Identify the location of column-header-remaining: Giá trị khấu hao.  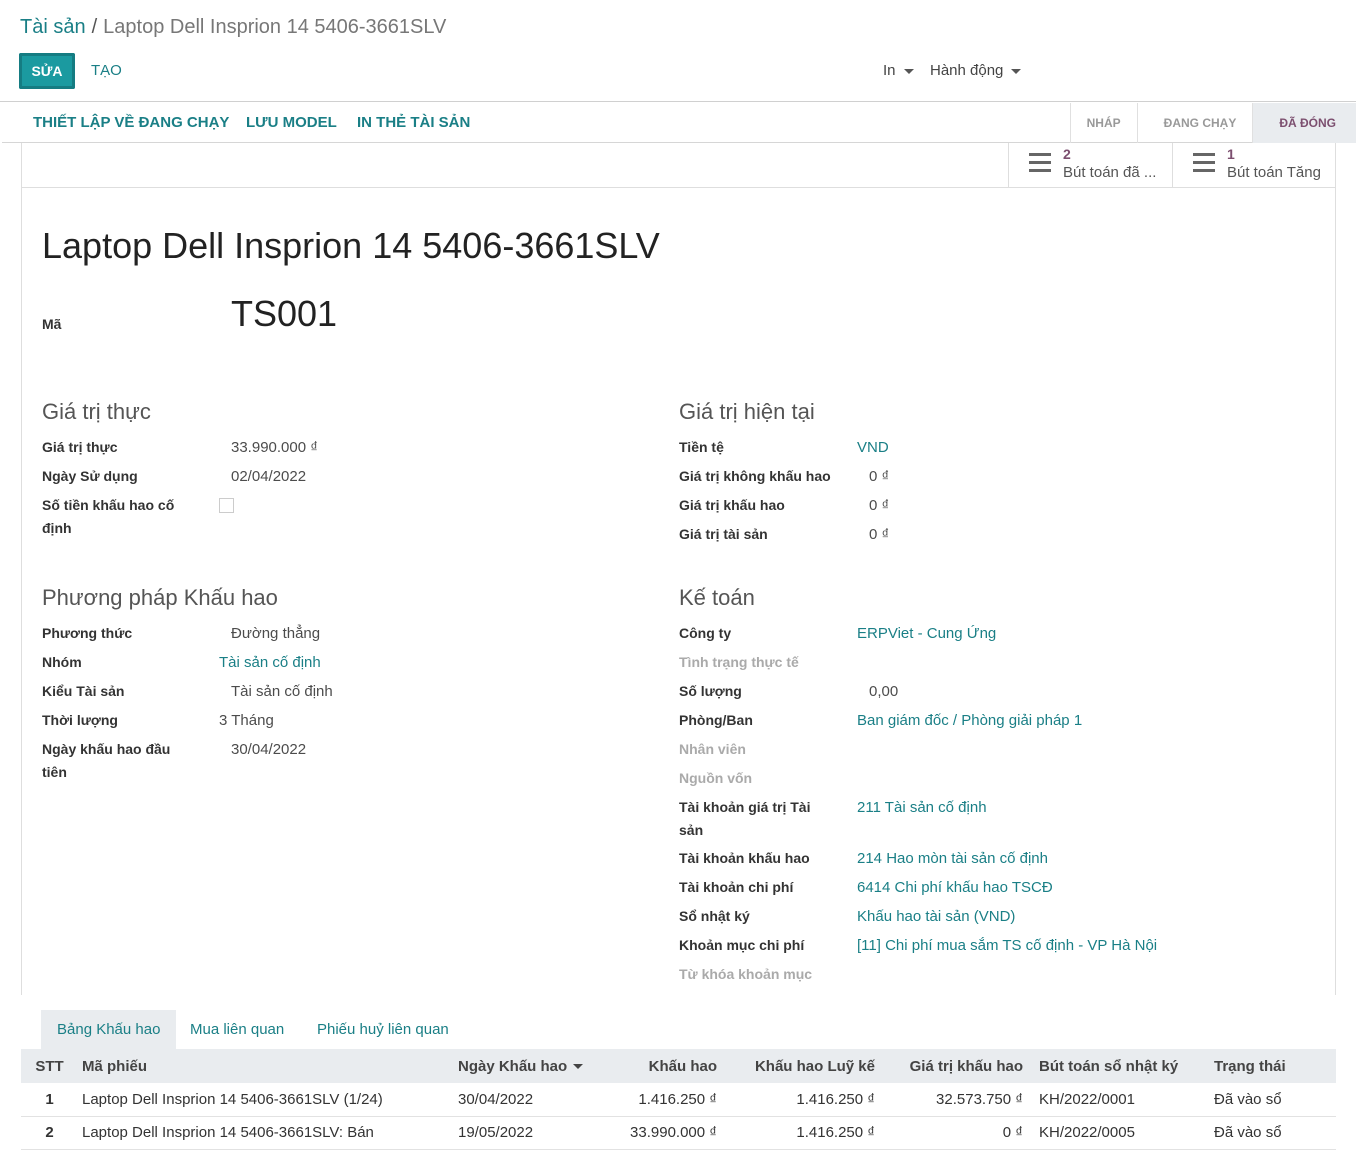
(957, 1066).